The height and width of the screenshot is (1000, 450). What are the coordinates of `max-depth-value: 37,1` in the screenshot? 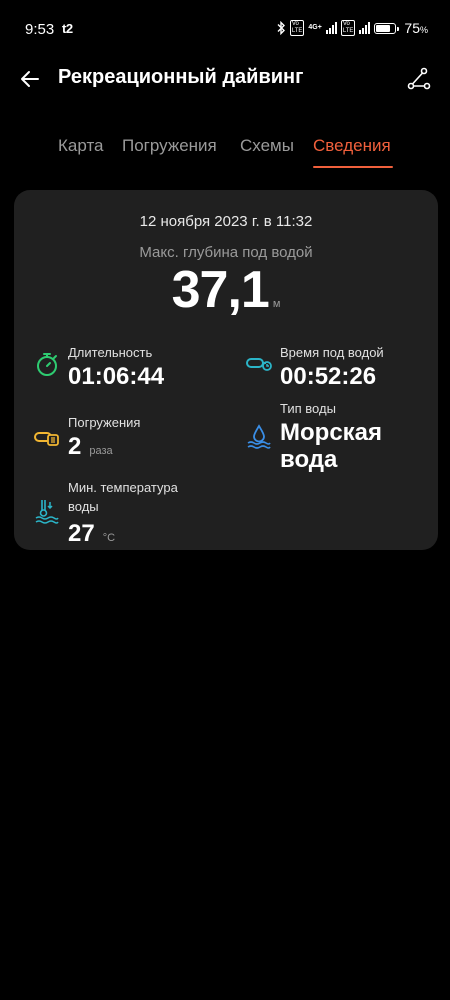 It's located at (220, 290).